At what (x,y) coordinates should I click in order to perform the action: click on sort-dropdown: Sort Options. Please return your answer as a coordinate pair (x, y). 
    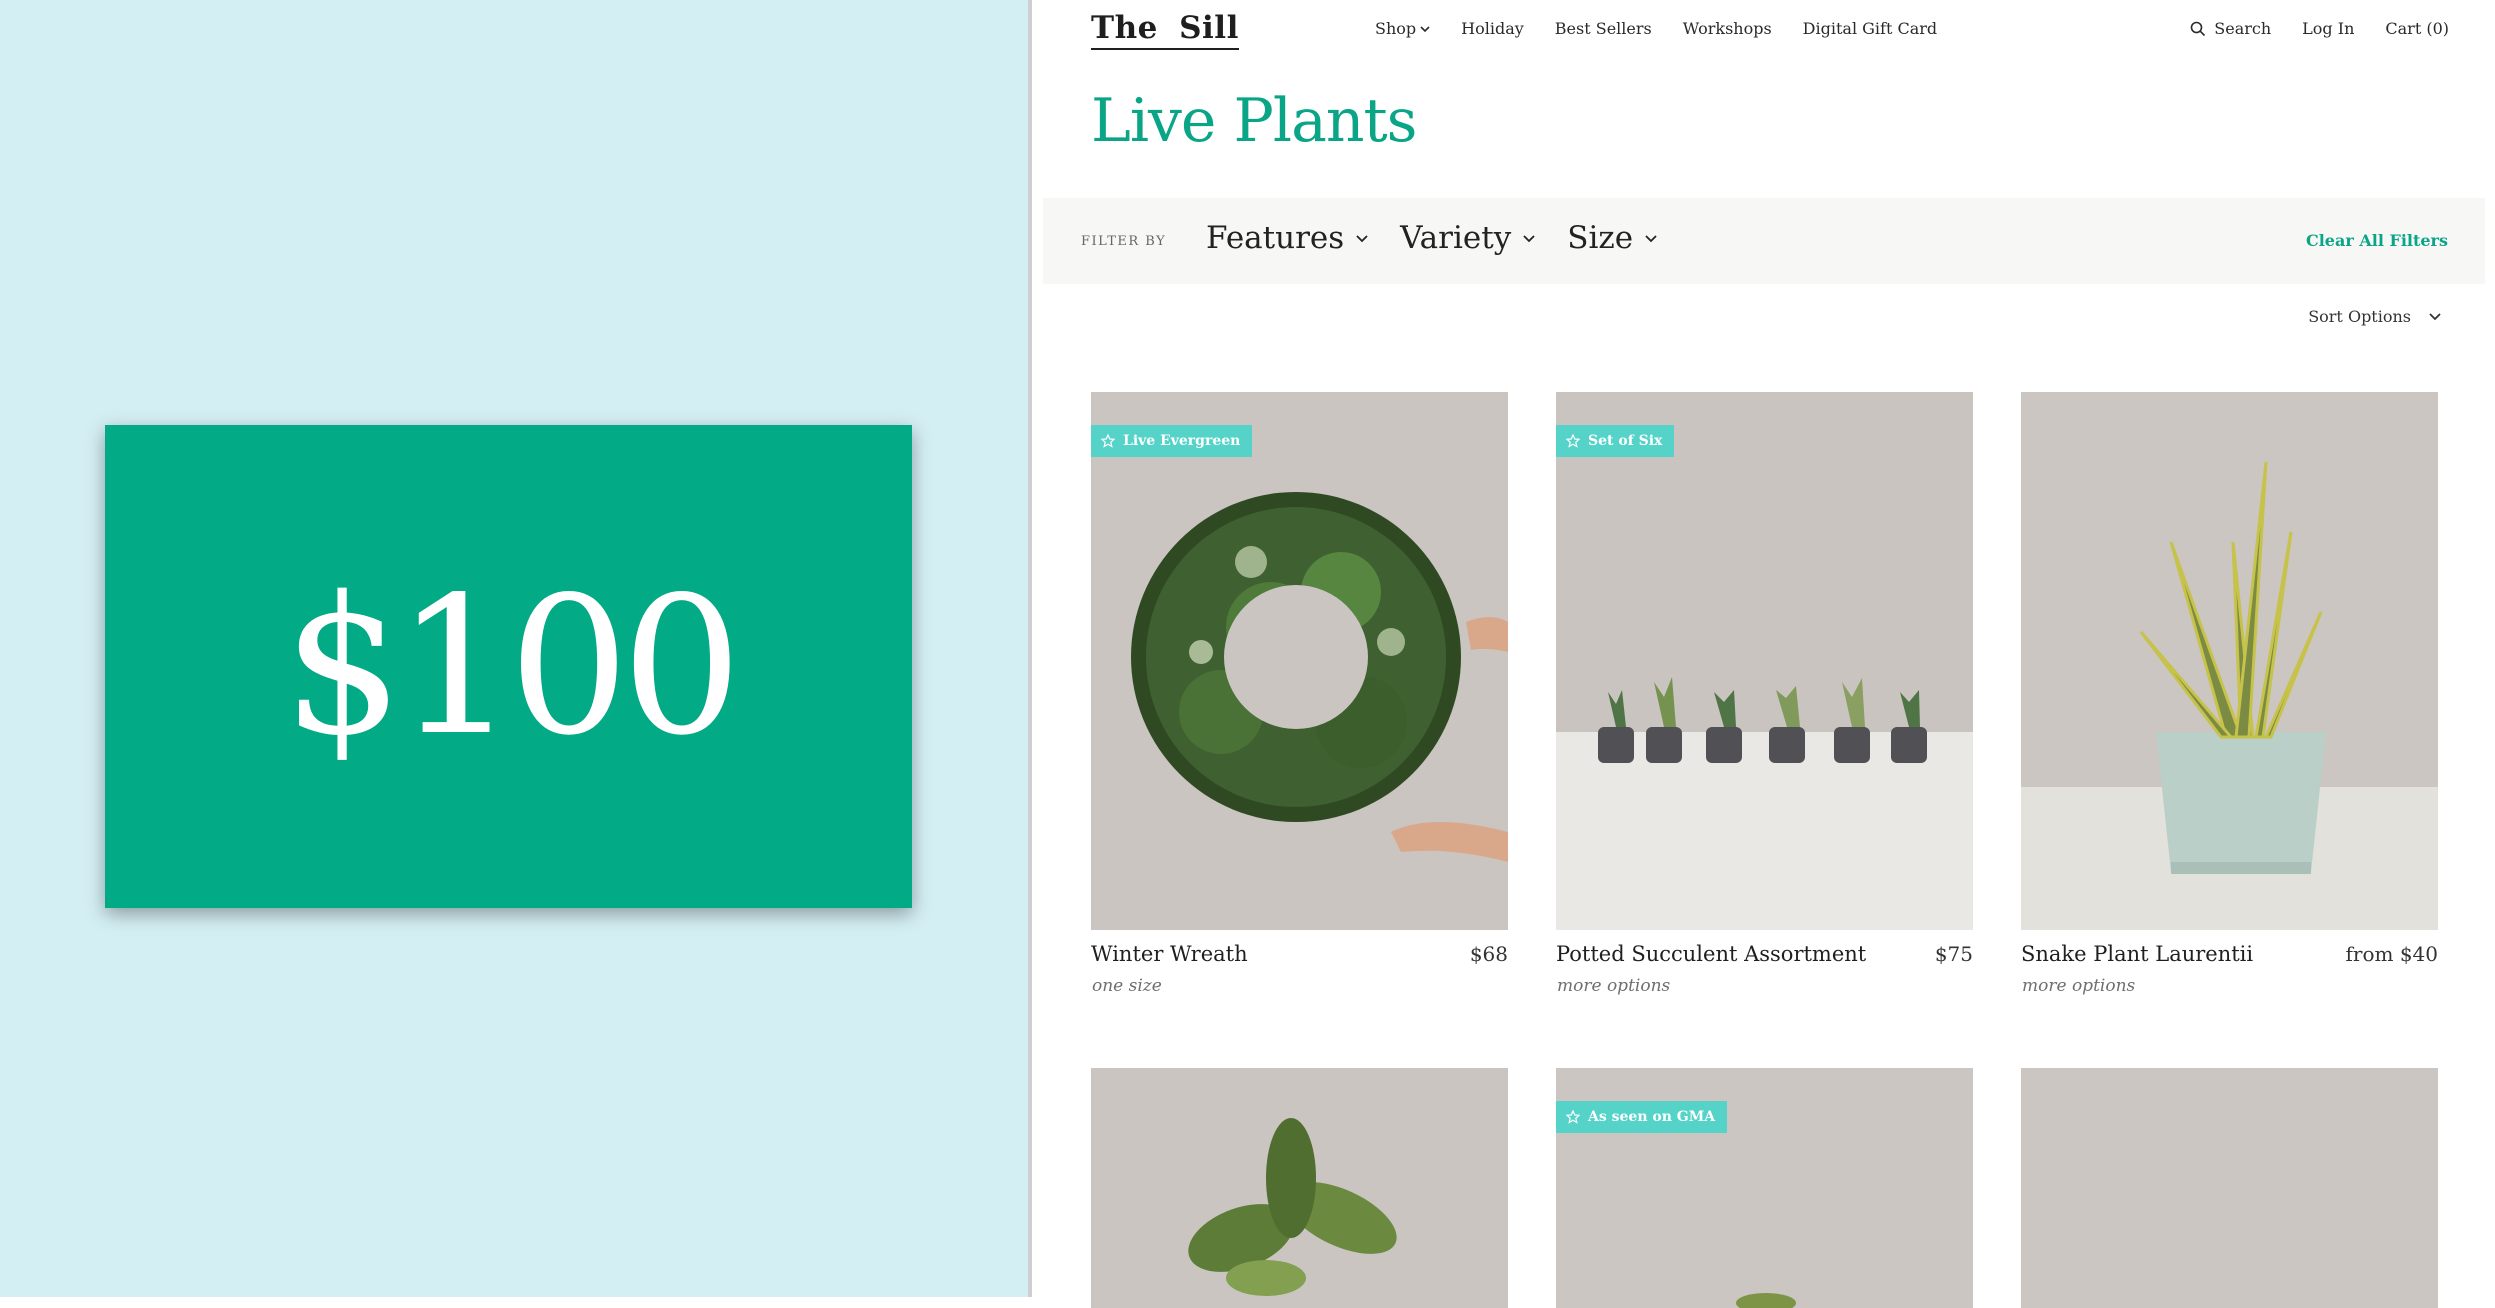
    Looking at the image, I should click on (2374, 316).